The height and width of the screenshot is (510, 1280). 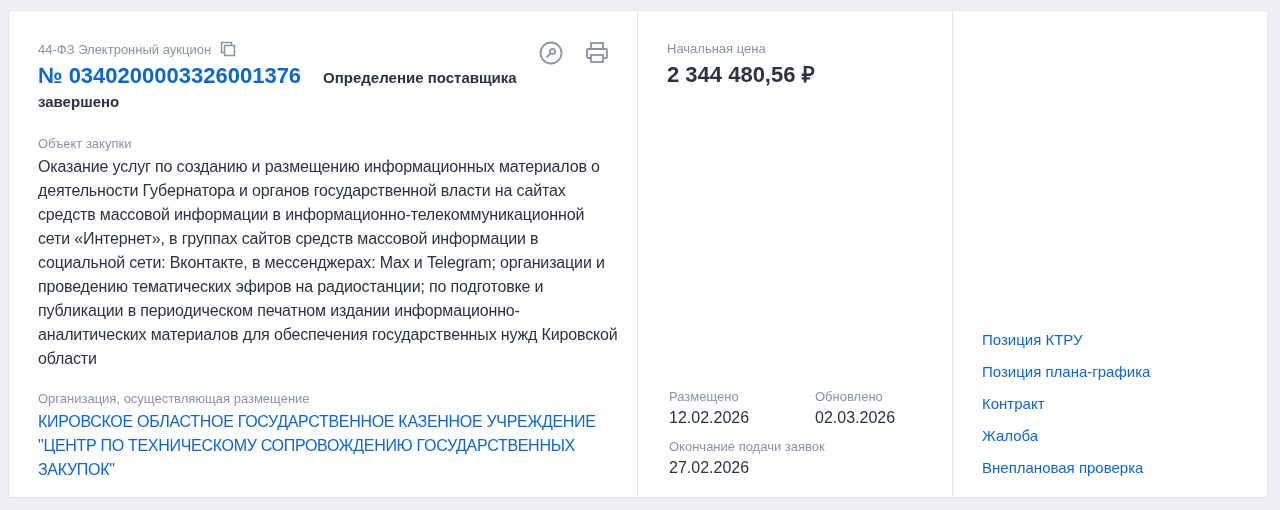 What do you see at coordinates (420, 78) in the screenshot?
I see `status-text: Определение поставщика` at bounding box center [420, 78].